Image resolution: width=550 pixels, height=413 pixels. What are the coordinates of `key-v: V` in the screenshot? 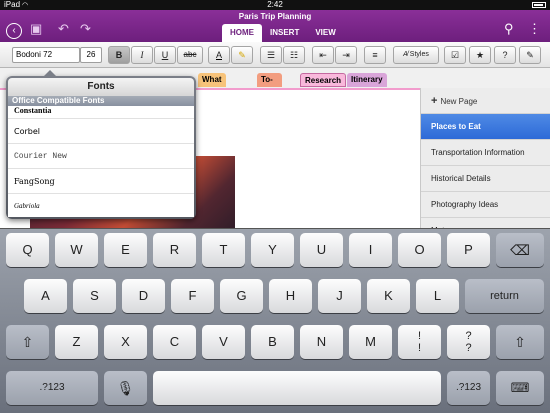 It's located at (223, 342).